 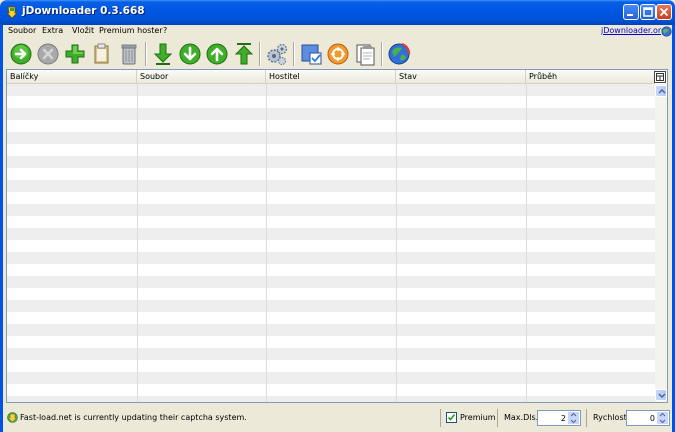 I want to click on minimize-button, so click(x=631, y=12).